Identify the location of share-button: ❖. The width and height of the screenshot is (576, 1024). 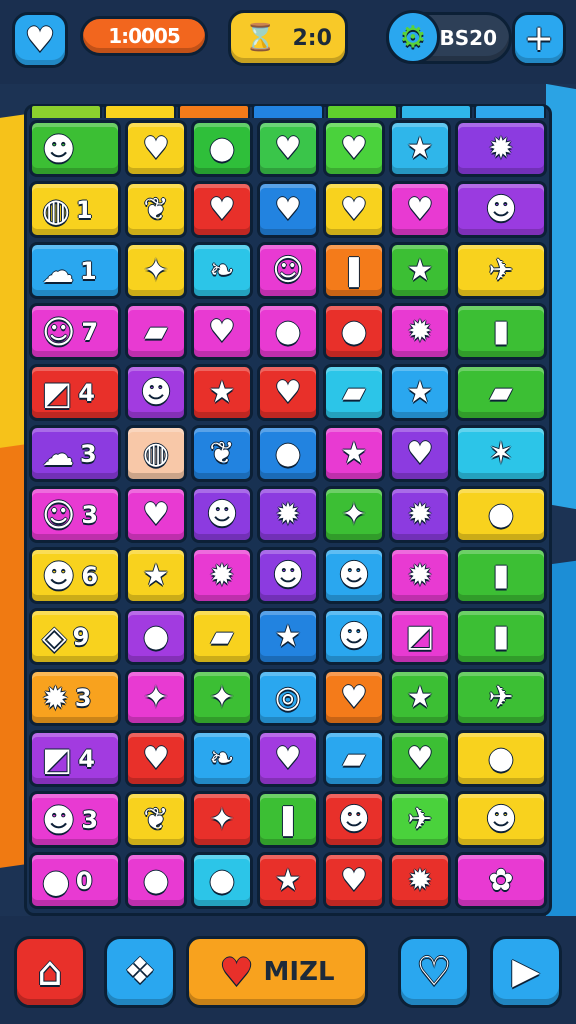
(140, 972).